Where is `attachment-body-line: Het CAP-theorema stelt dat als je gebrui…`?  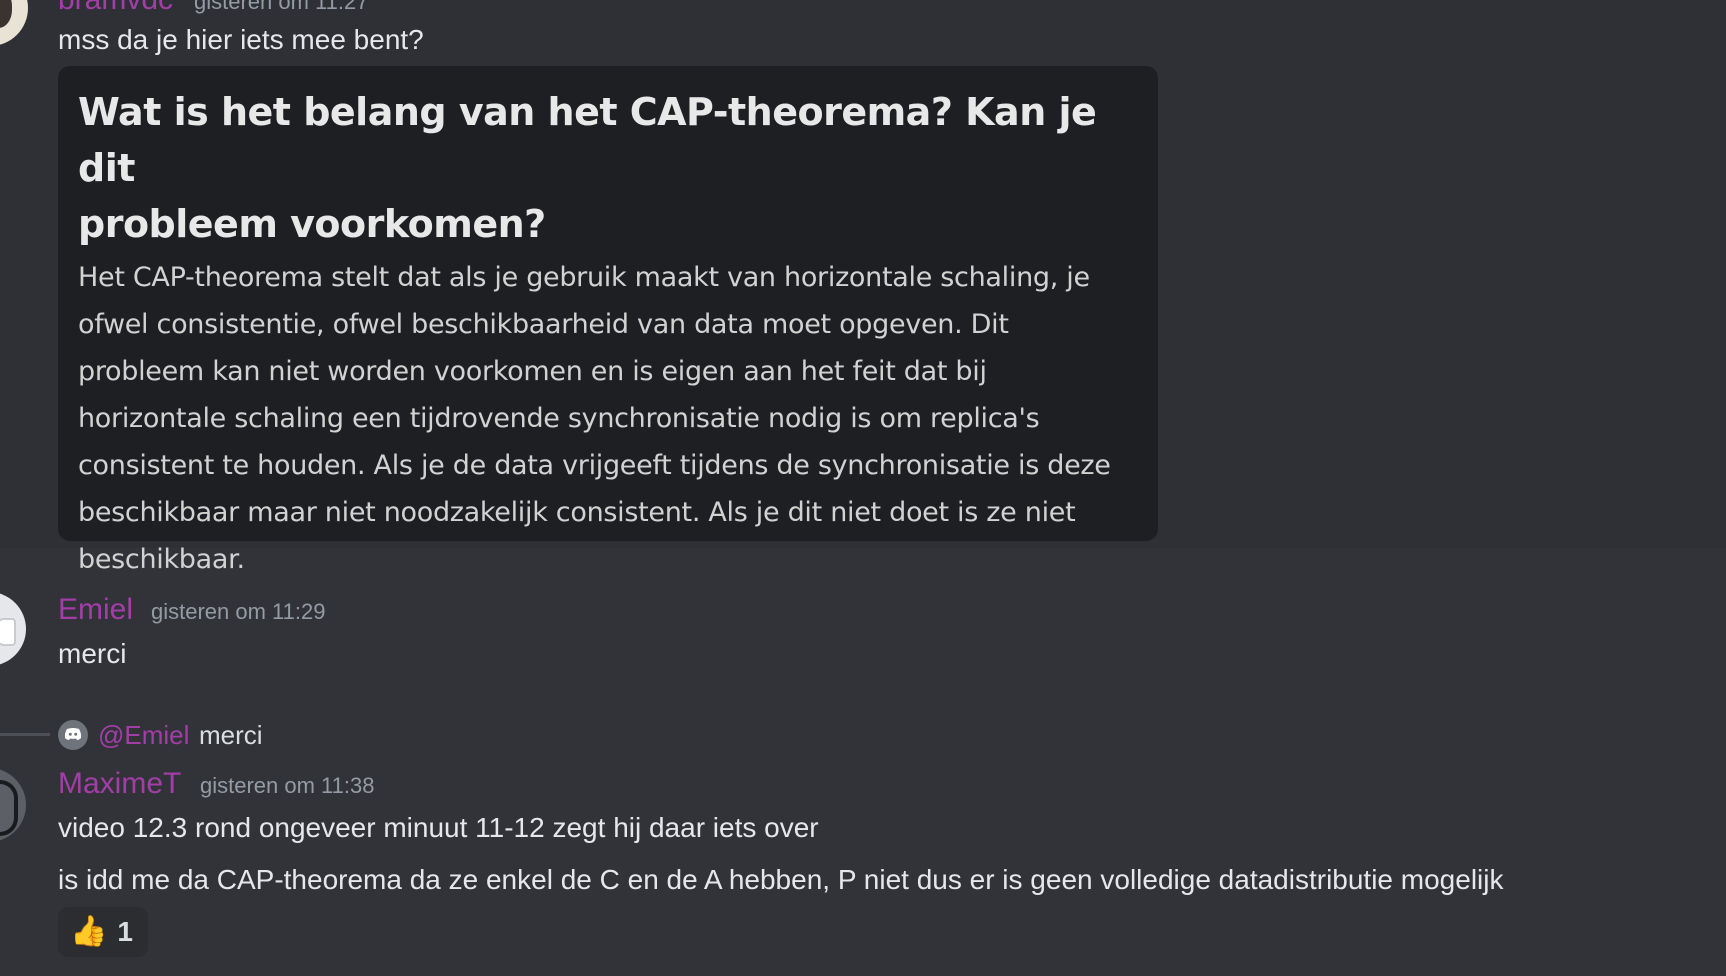
attachment-body-line: Het CAP-theorema stelt dat als je gebrui… is located at coordinates (584, 277).